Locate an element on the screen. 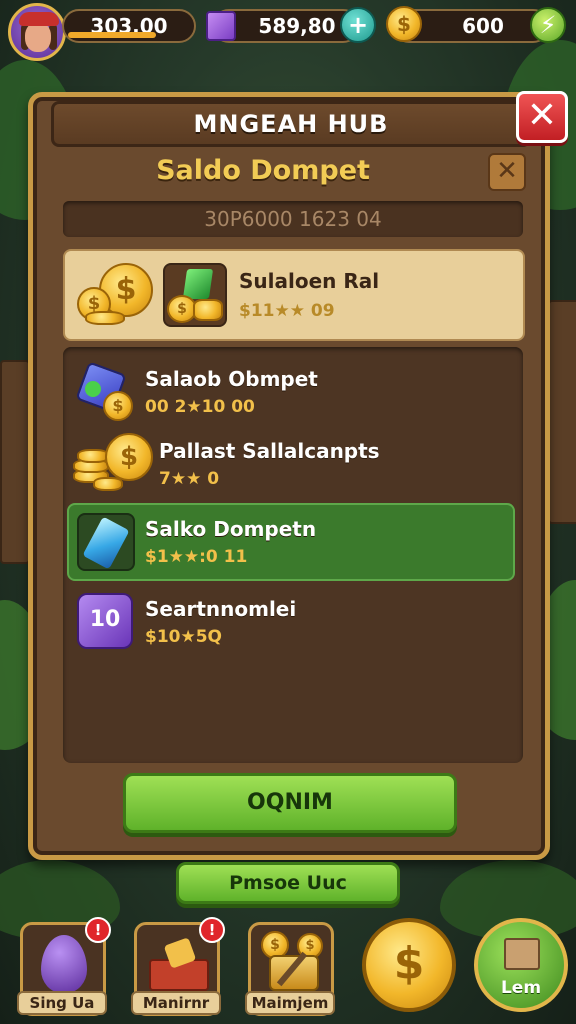  list-item-title: Salaob Obmpet is located at coordinates (231, 379).